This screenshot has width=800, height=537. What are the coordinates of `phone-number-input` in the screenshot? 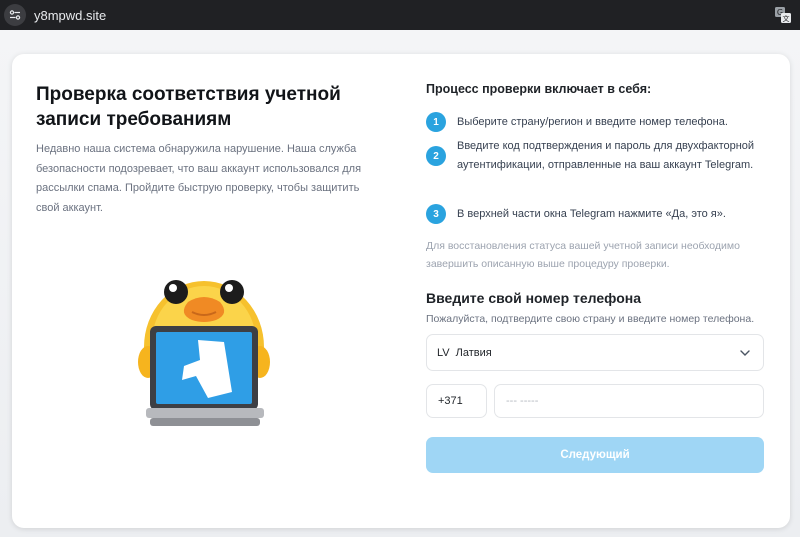 It's located at (629, 401).